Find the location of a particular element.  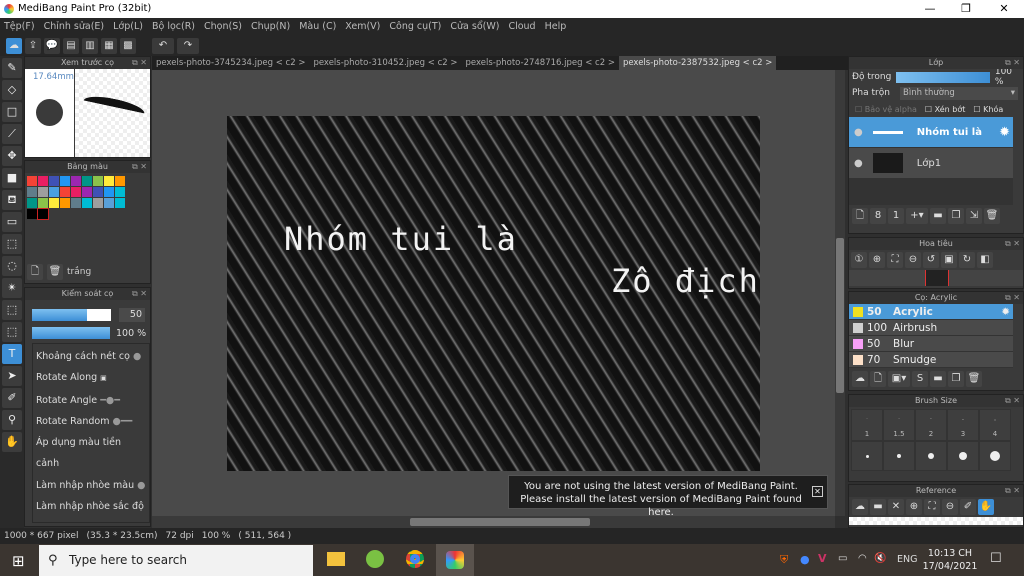

chrome-icon is located at coordinates (415, 559).